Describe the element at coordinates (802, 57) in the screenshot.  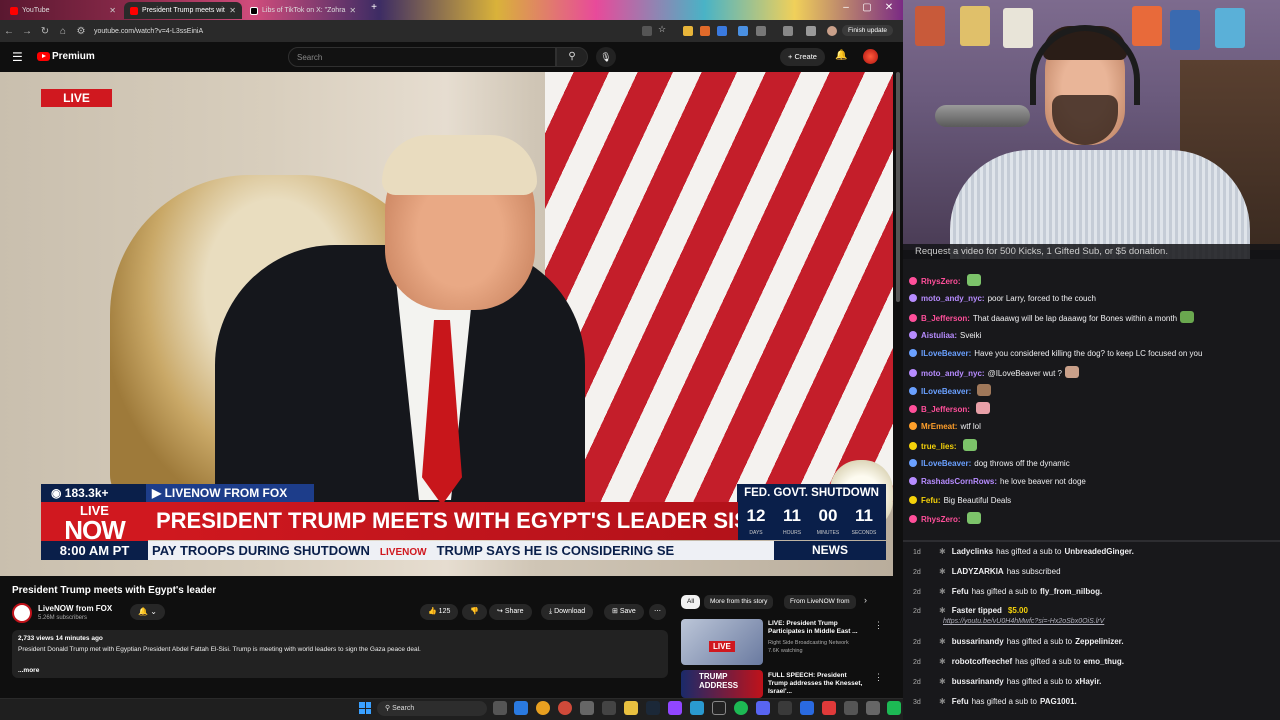
I see `create-button: + Create` at that location.